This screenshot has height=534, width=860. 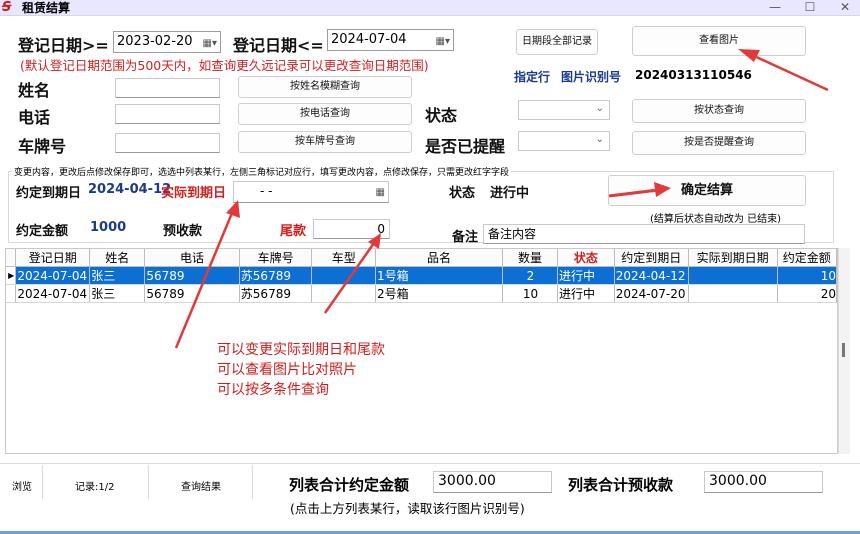 I want to click on records-count: 记录:1/2, so click(x=95, y=487).